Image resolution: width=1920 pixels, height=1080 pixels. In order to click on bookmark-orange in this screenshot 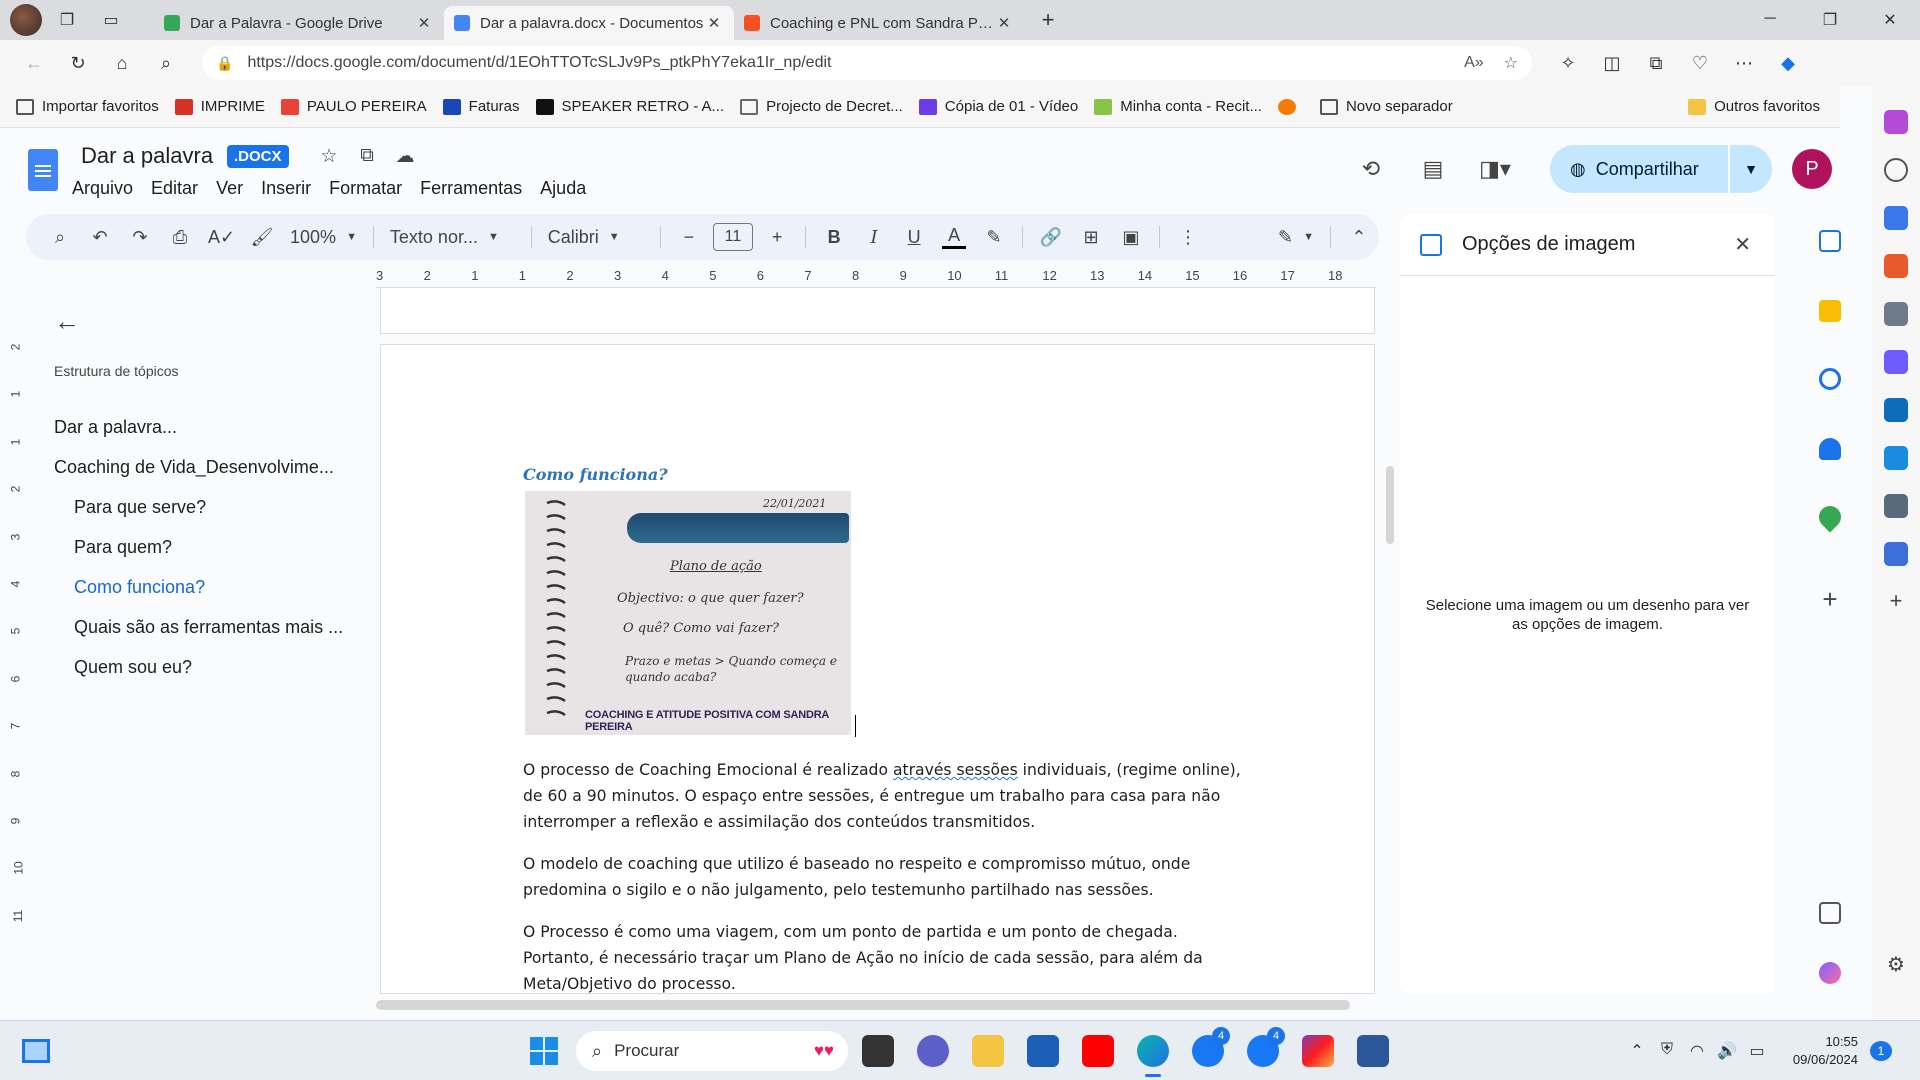, I will do `click(1290, 106)`.